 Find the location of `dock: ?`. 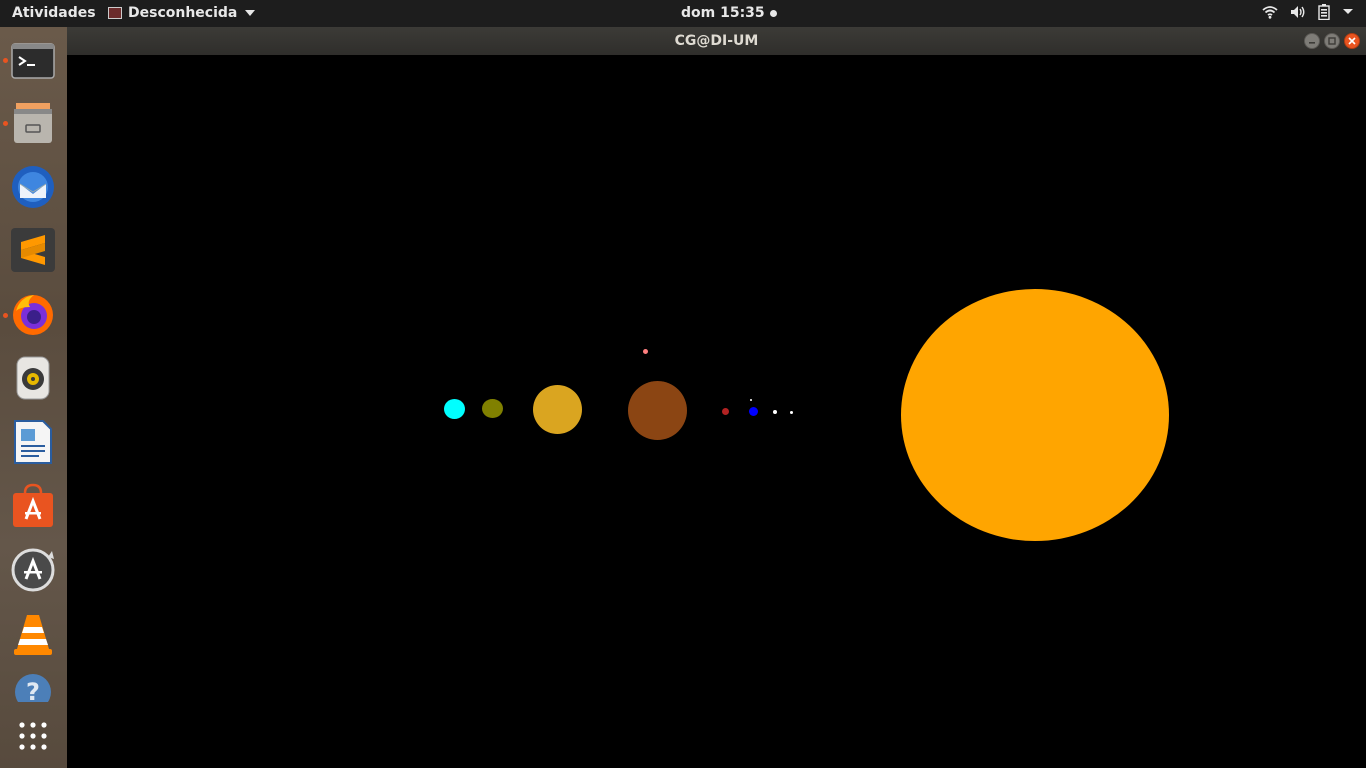

dock: ? is located at coordinates (33, 397).